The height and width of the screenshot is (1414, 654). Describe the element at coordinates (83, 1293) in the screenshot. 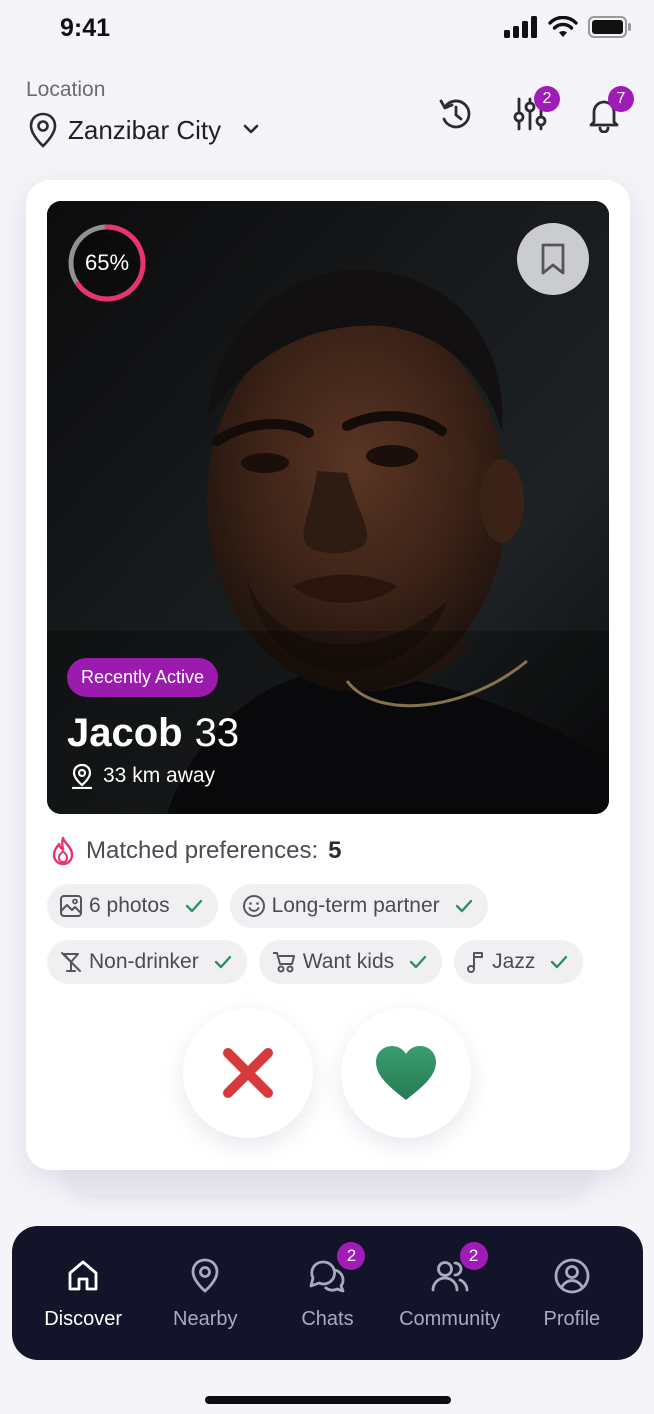

I see `nav-discover: Discover` at that location.